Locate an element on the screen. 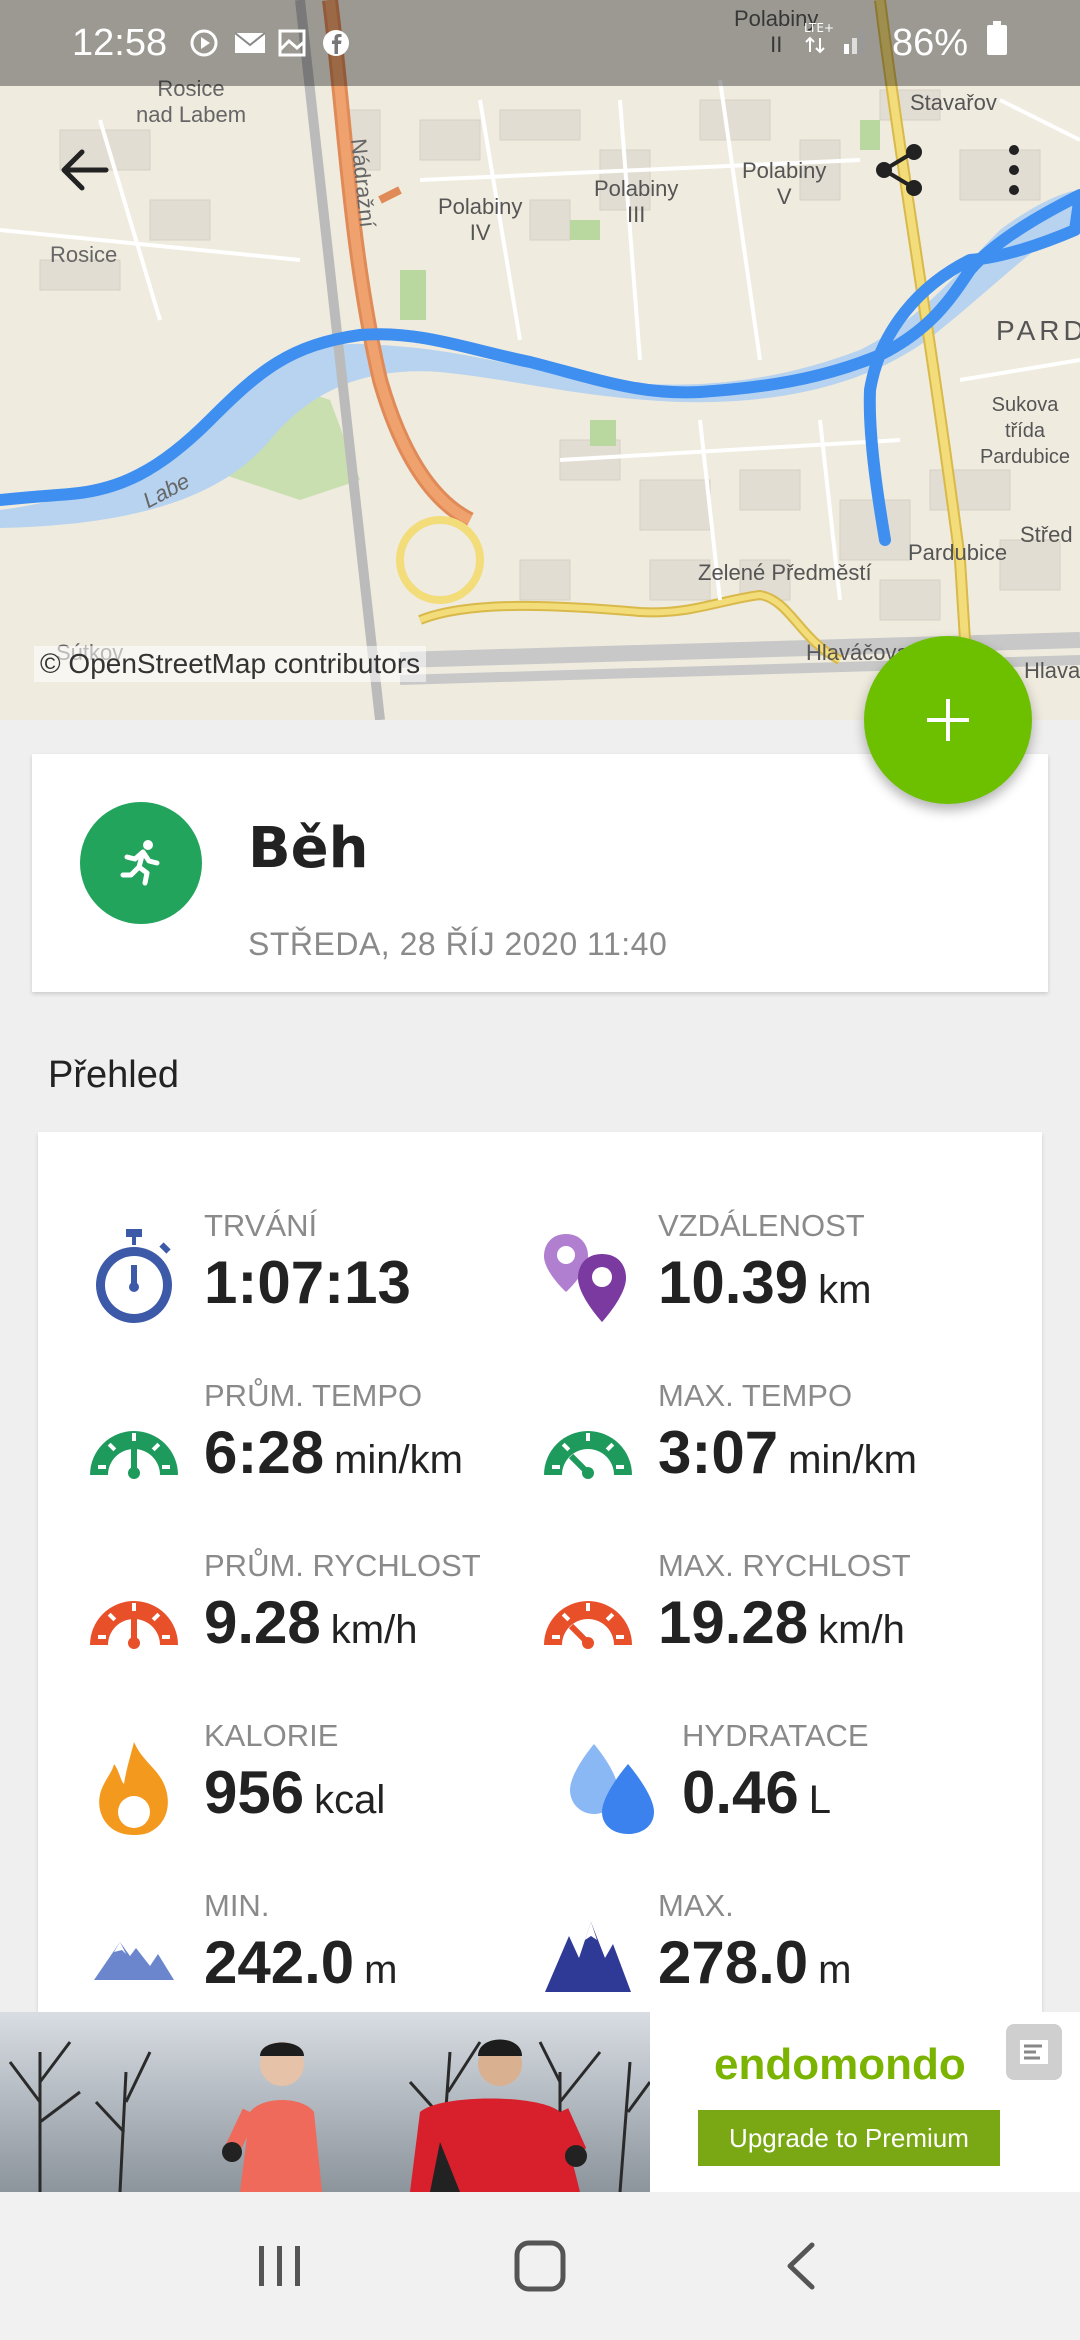 This screenshot has width=1080, height=2340. min-altitude-mountains-icon is located at coordinates (134, 1958).